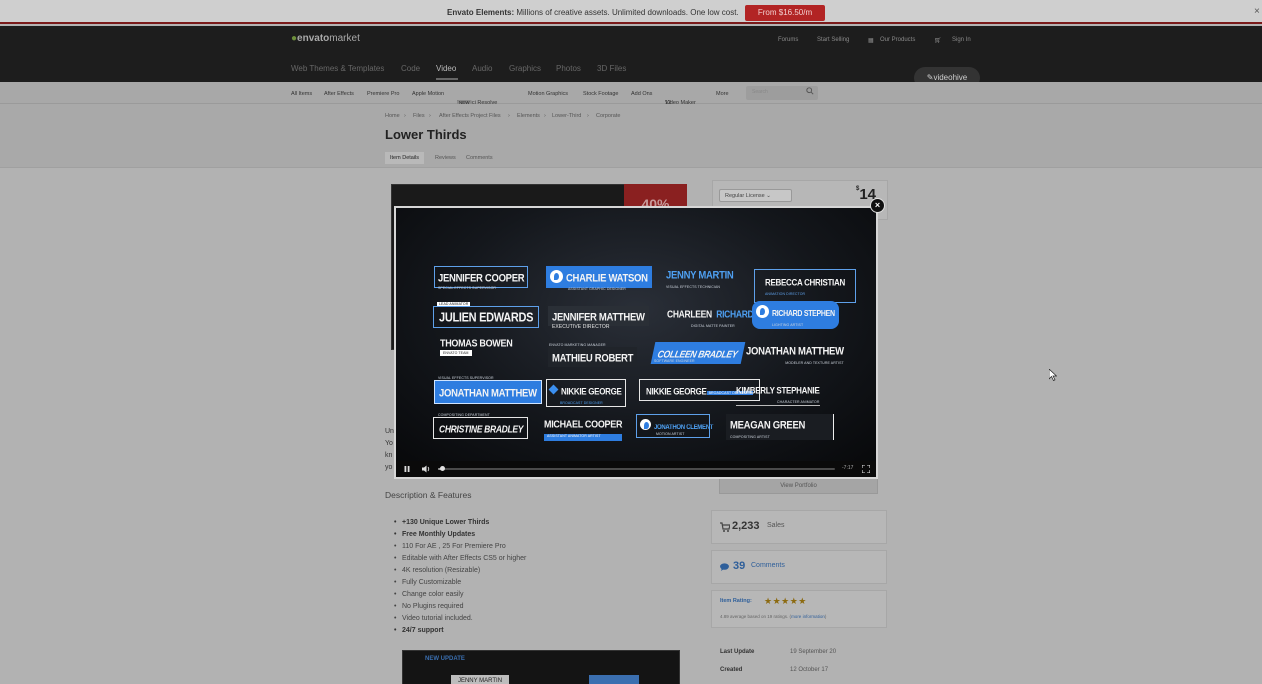 The width and height of the screenshot is (1262, 684). What do you see at coordinates (810, 91) in the screenshot?
I see `search-icon` at bounding box center [810, 91].